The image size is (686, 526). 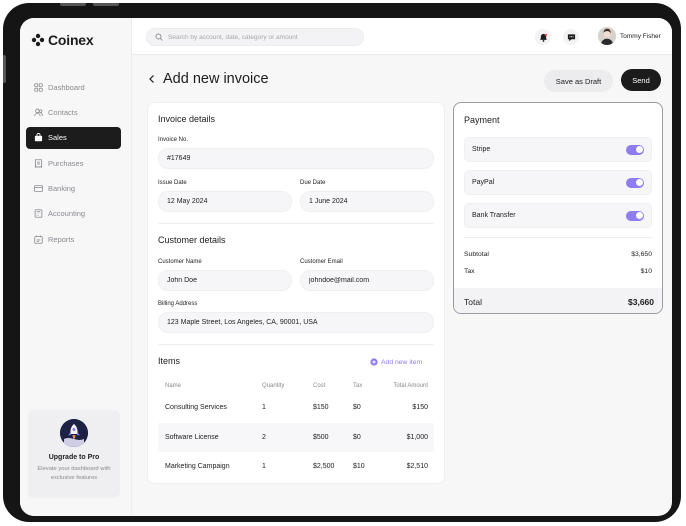 What do you see at coordinates (172, 183) in the screenshot?
I see `issue-date-label: Issue Date` at bounding box center [172, 183].